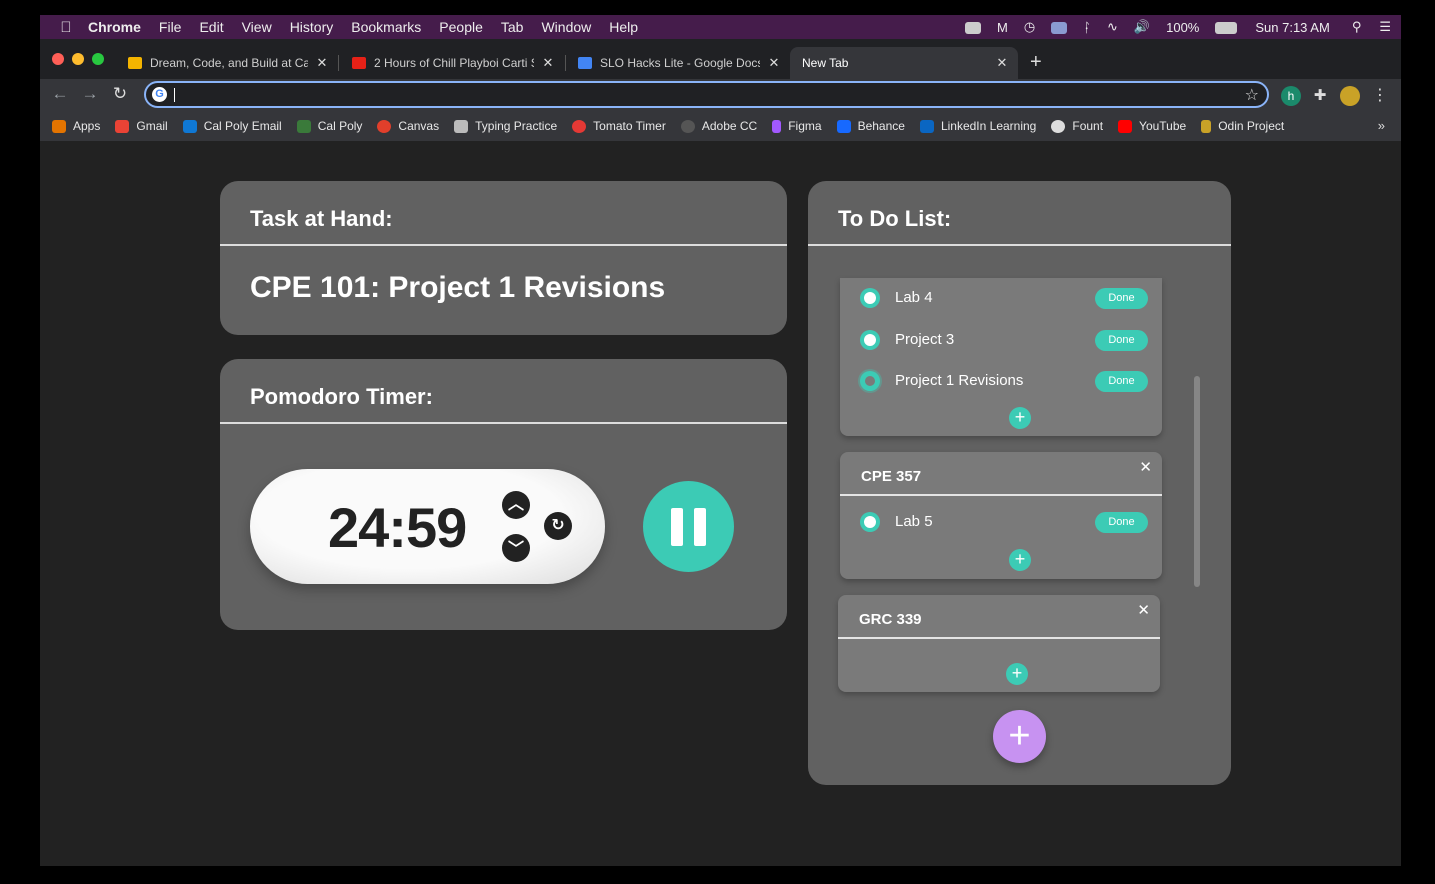 The image size is (1435, 884). Describe the element at coordinates (870, 126) in the screenshot. I see `bookmark-behance: Behance` at that location.